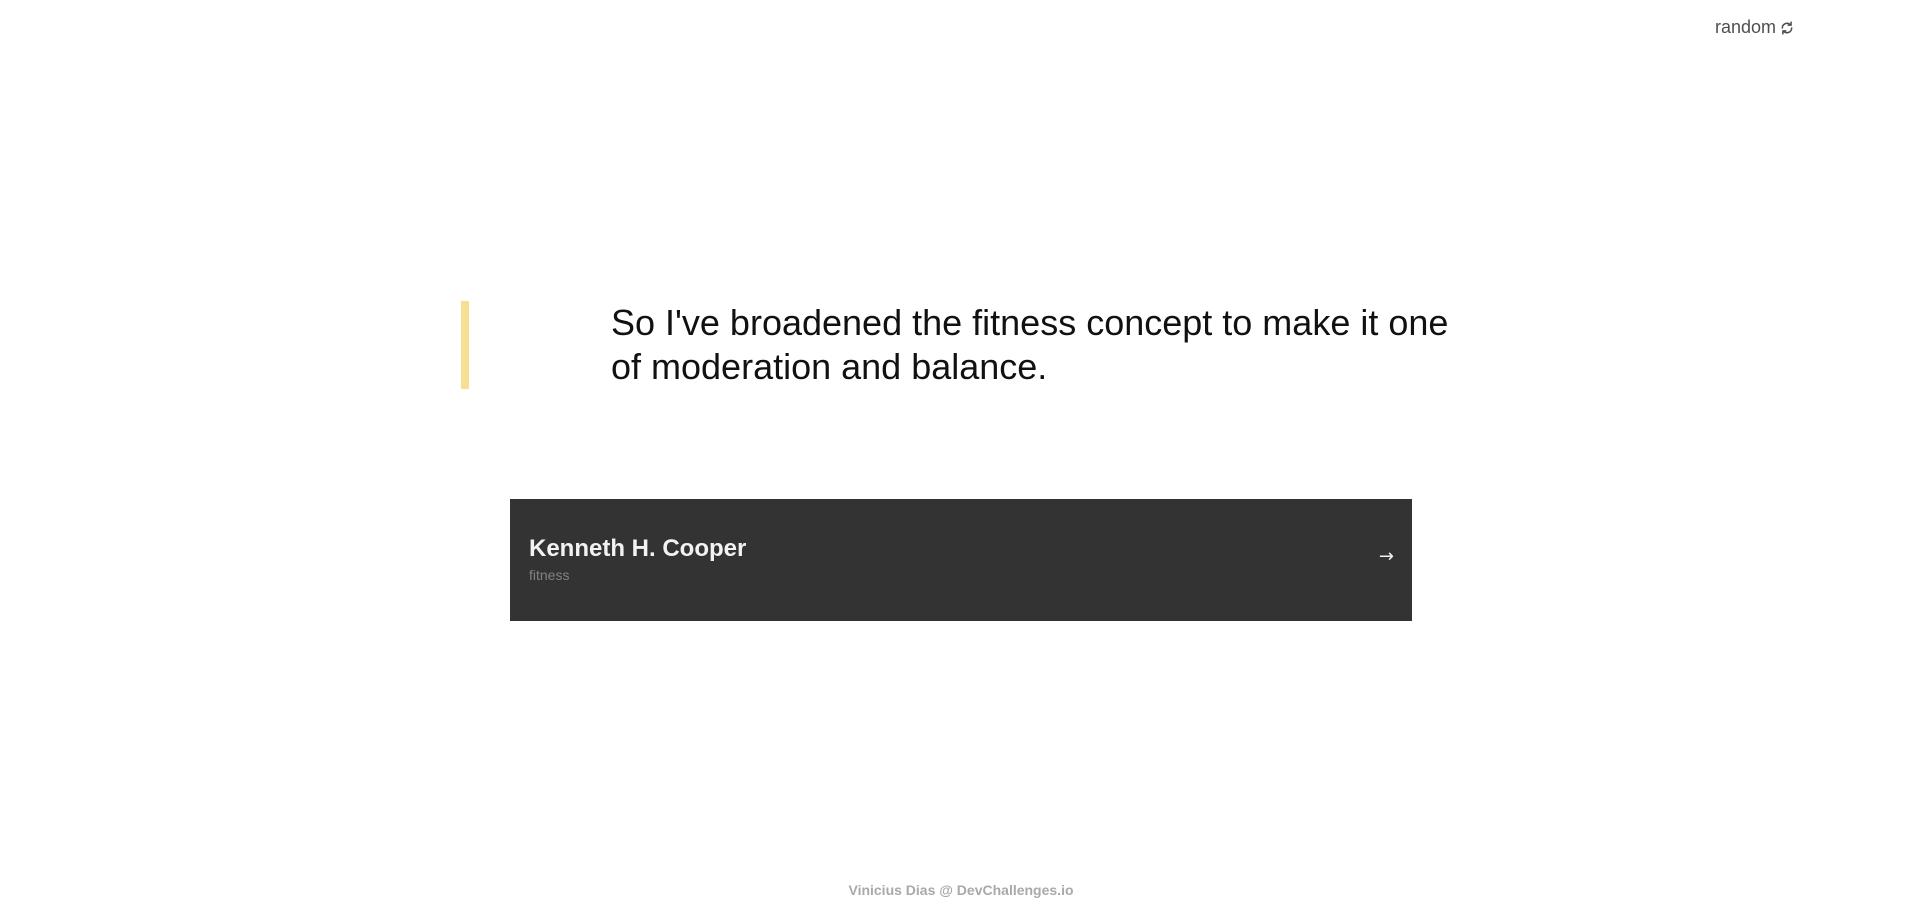 The image size is (1907, 907). What do you see at coordinates (465, 345) in the screenshot?
I see `quote-accent-bar` at bounding box center [465, 345].